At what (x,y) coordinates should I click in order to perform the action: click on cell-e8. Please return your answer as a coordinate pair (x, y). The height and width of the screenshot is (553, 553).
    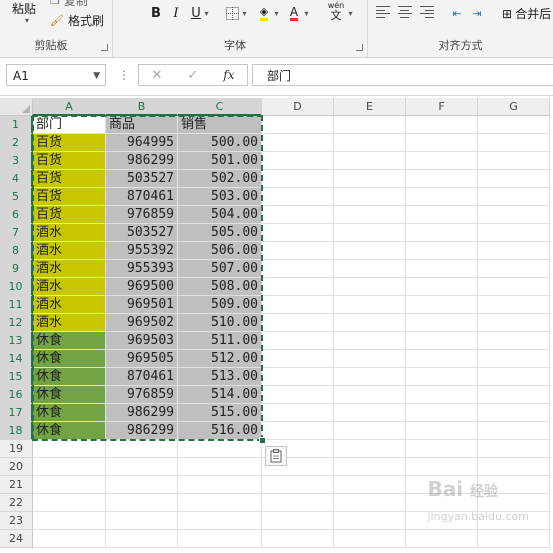
    Looking at the image, I should click on (370, 251).